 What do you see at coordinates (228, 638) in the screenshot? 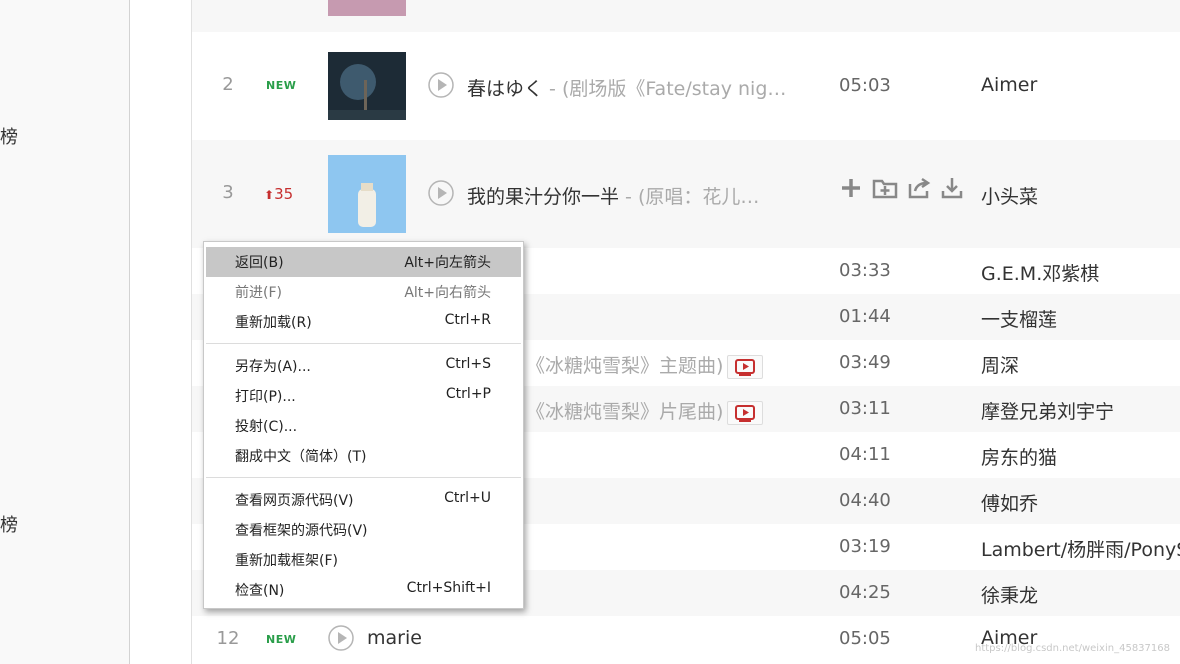
I see `rank-number: 12` at bounding box center [228, 638].